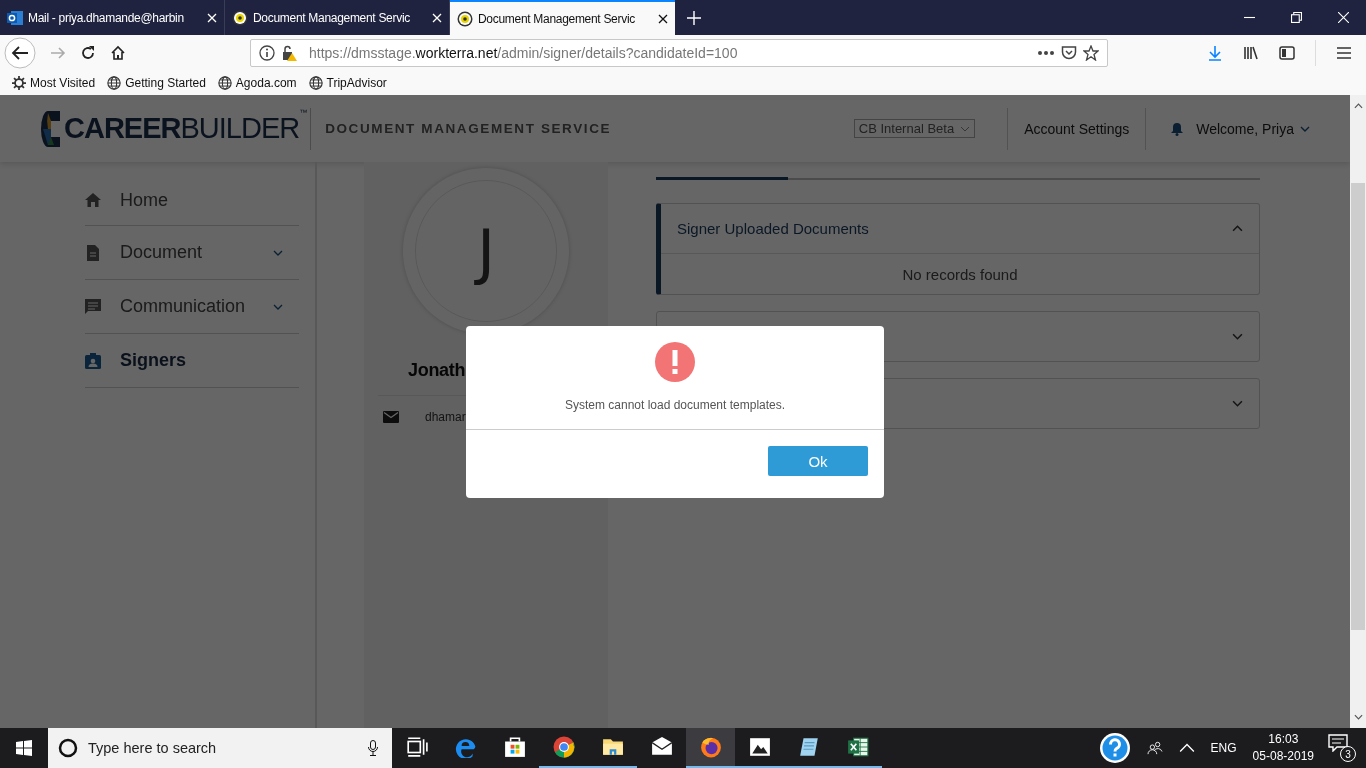 This screenshot has height=768, width=1366. Describe the element at coordinates (1114, 748) in the screenshot. I see `help-icon` at that location.